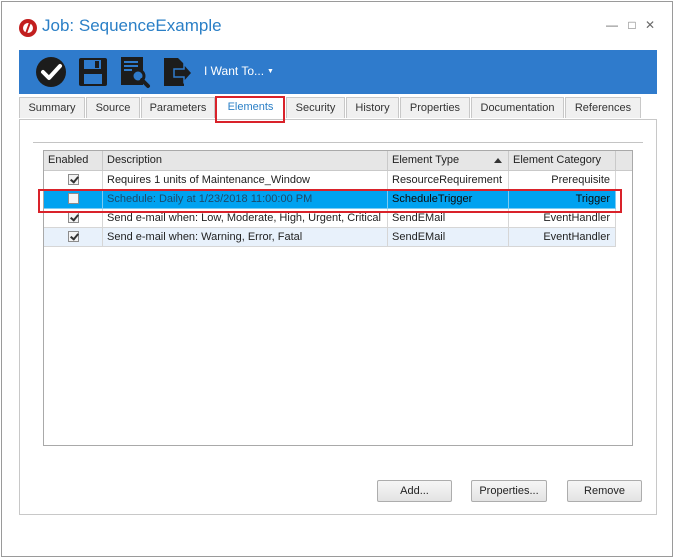 The height and width of the screenshot is (559, 675). What do you see at coordinates (448, 180) in the screenshot?
I see `element-type-cell: ResourceRequirement` at bounding box center [448, 180].